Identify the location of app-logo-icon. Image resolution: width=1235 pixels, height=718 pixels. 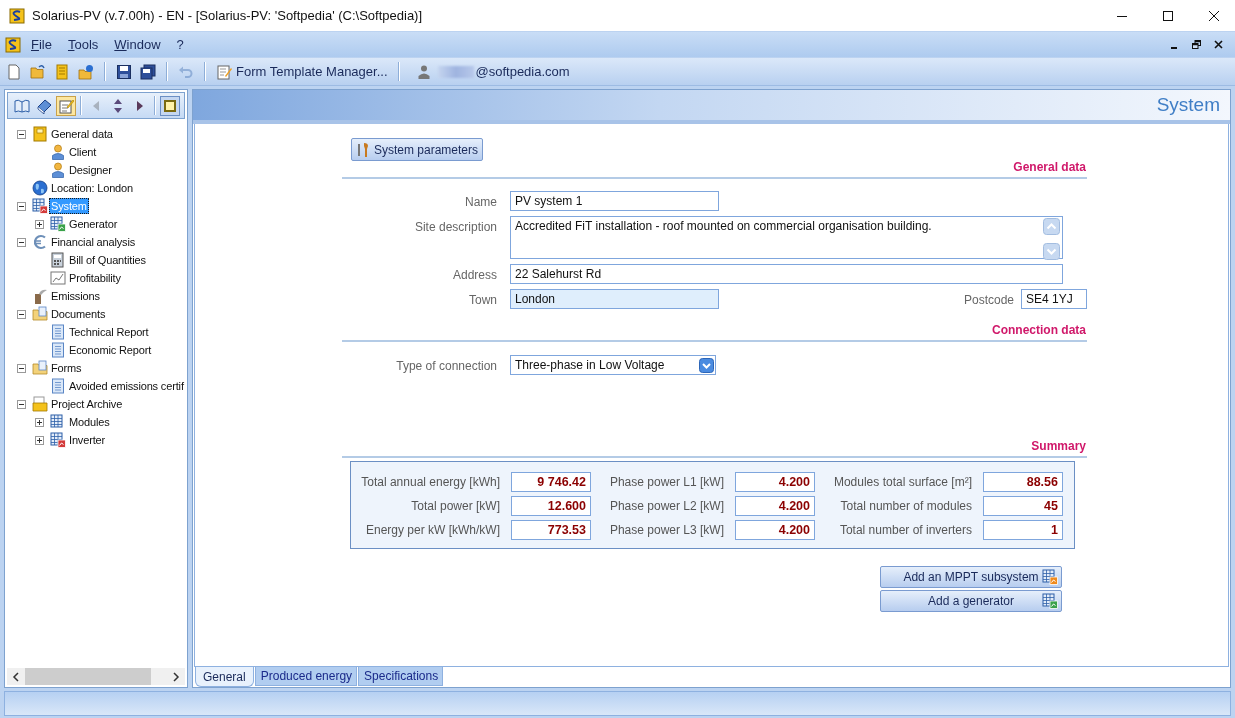
(17, 15).